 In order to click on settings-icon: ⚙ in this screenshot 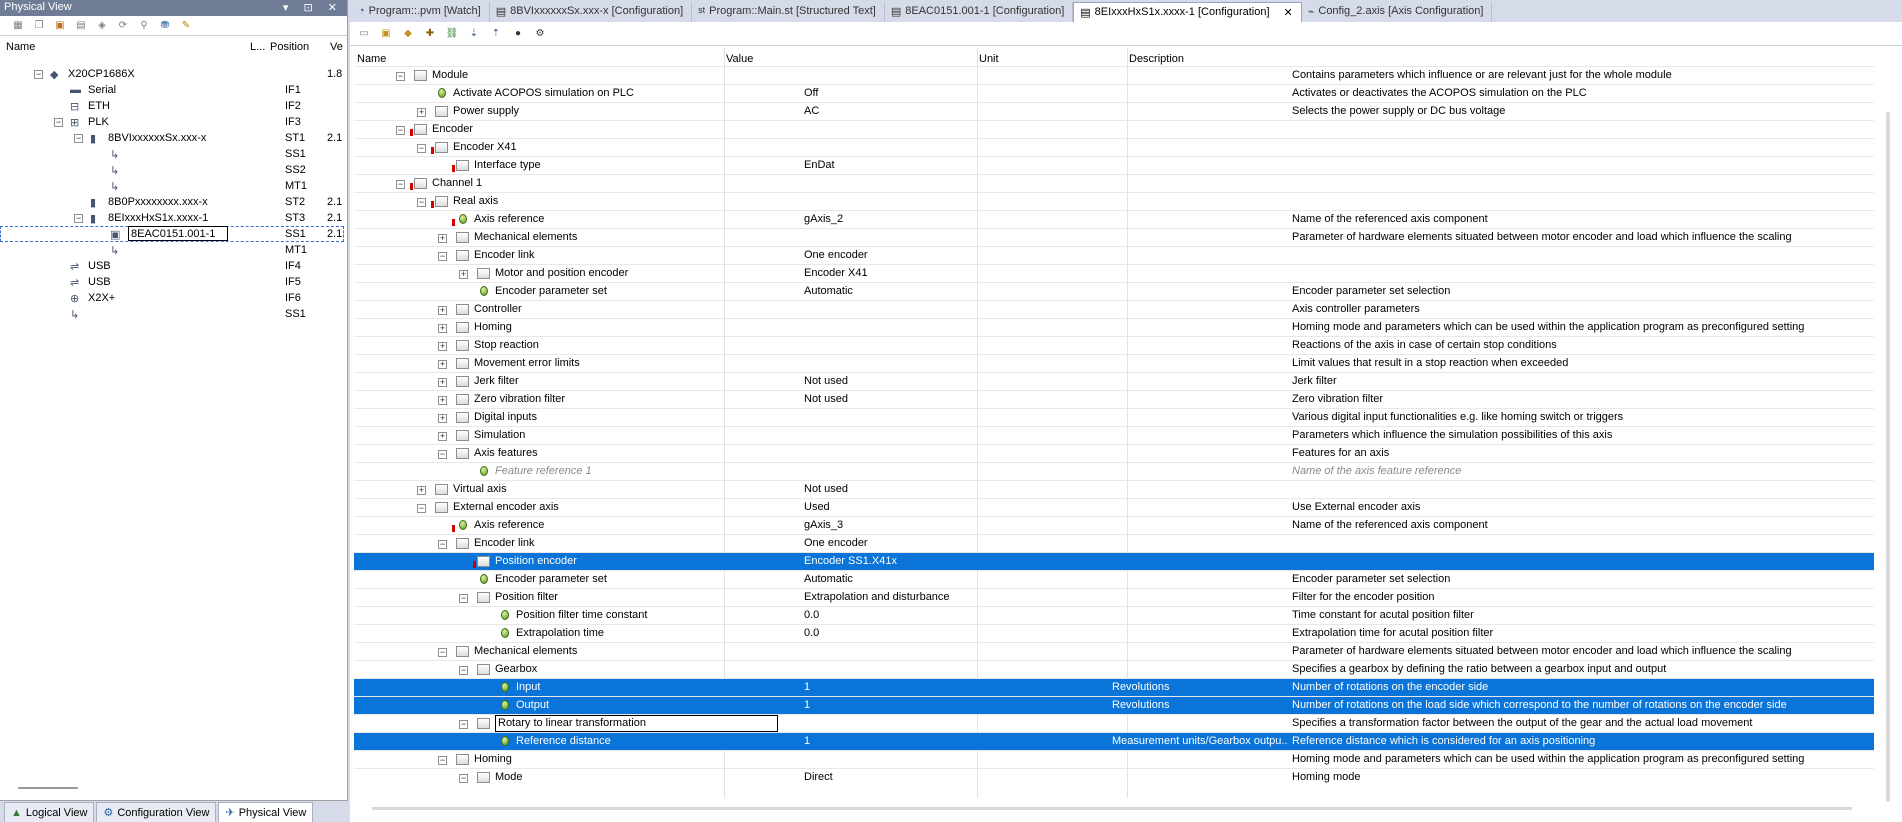, I will do `click(540, 34)`.